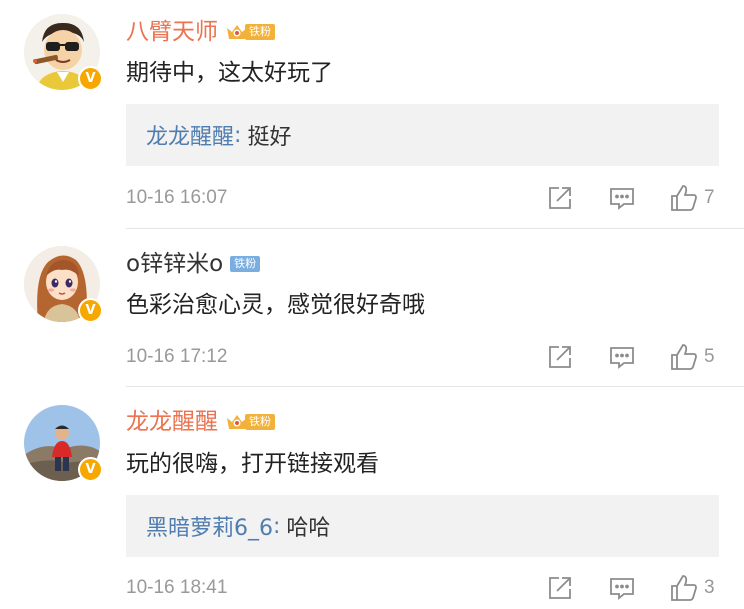 Image resolution: width=744 pixels, height=609 pixels. Describe the element at coordinates (177, 197) in the screenshot. I see `timestamp: 10-16 16:07` at that location.